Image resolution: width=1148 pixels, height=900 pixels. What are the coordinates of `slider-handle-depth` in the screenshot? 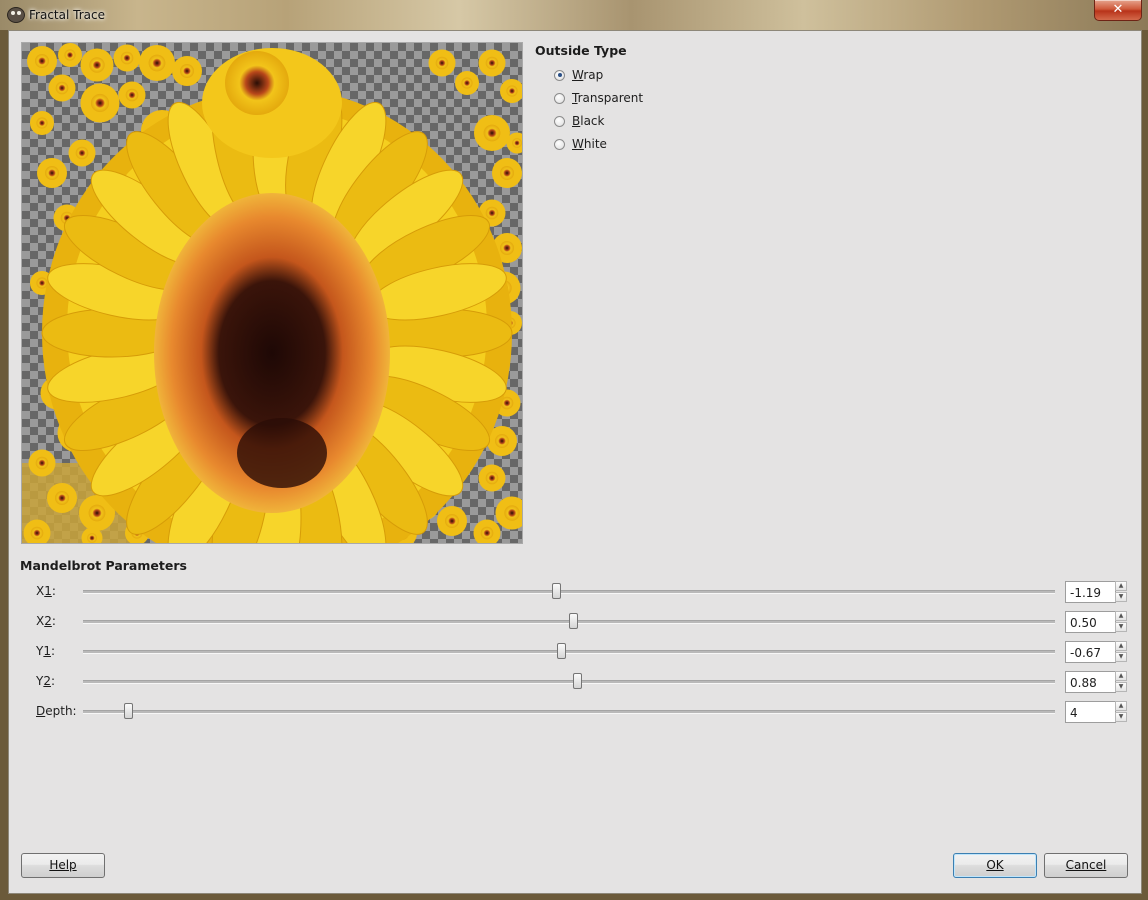 It's located at (128, 711).